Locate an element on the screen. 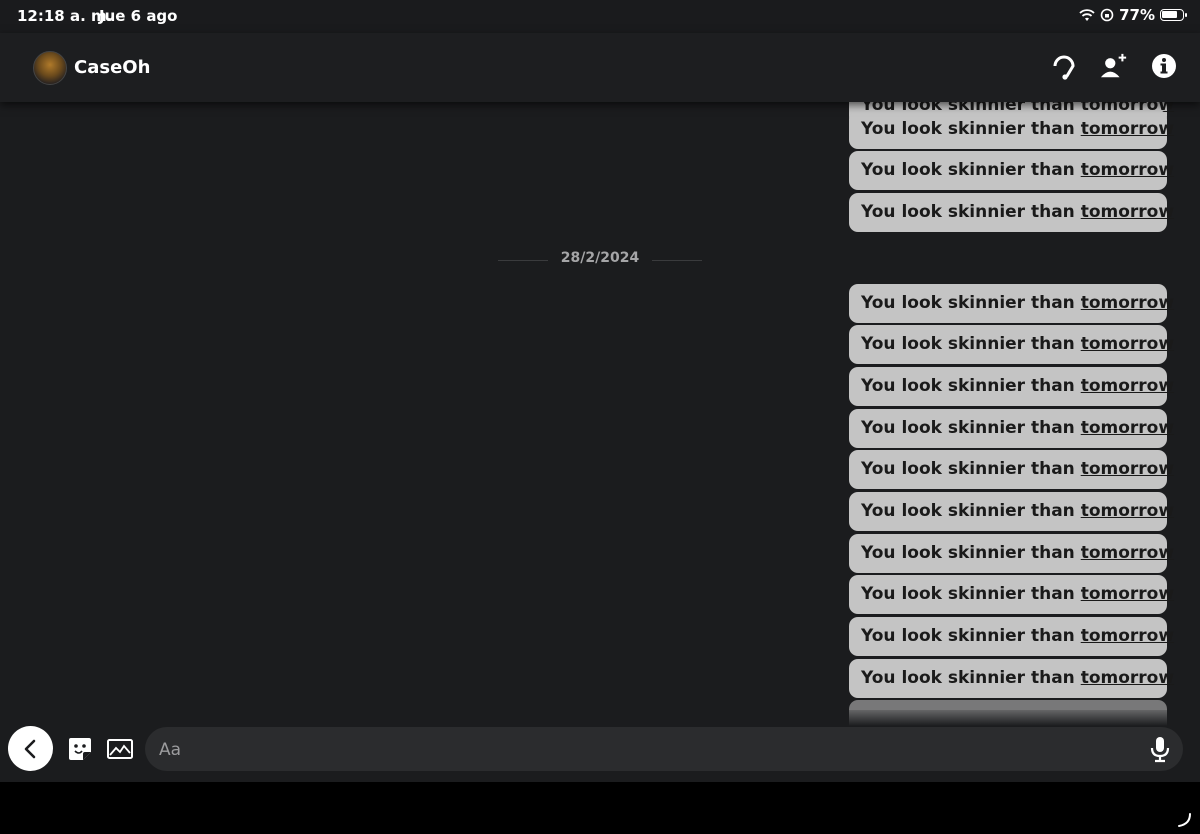 This screenshot has width=1200, height=834. sticker-button is located at coordinates (80, 749).